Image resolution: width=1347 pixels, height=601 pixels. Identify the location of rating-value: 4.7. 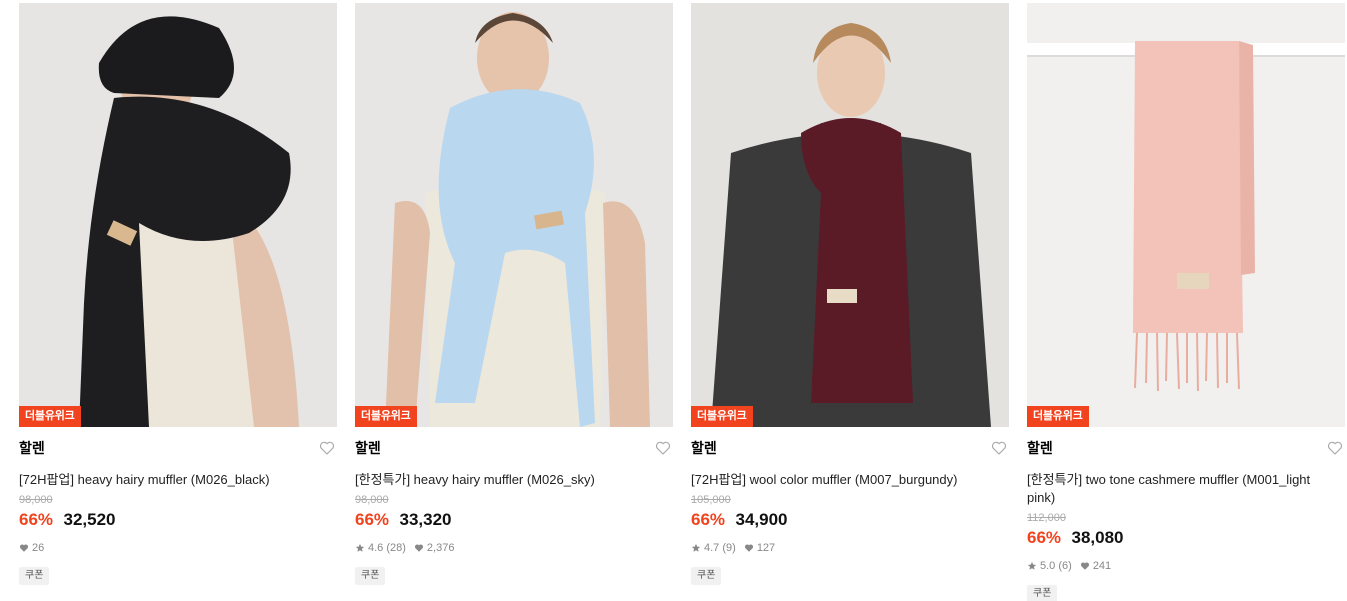
(712, 548).